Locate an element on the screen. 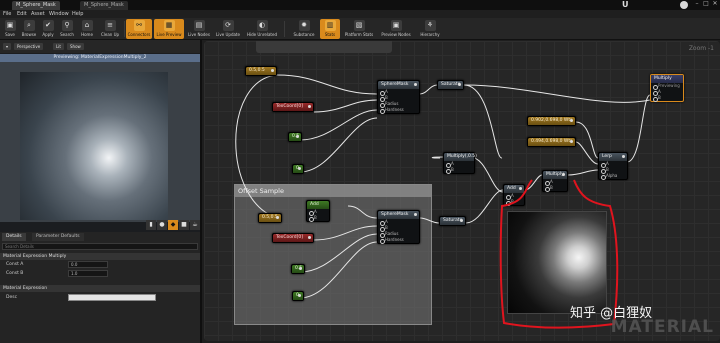 Image resolution: width=720 pixels, height=343 pixels. cleanup-button: ≡ Clean Up is located at coordinates (110, 29).